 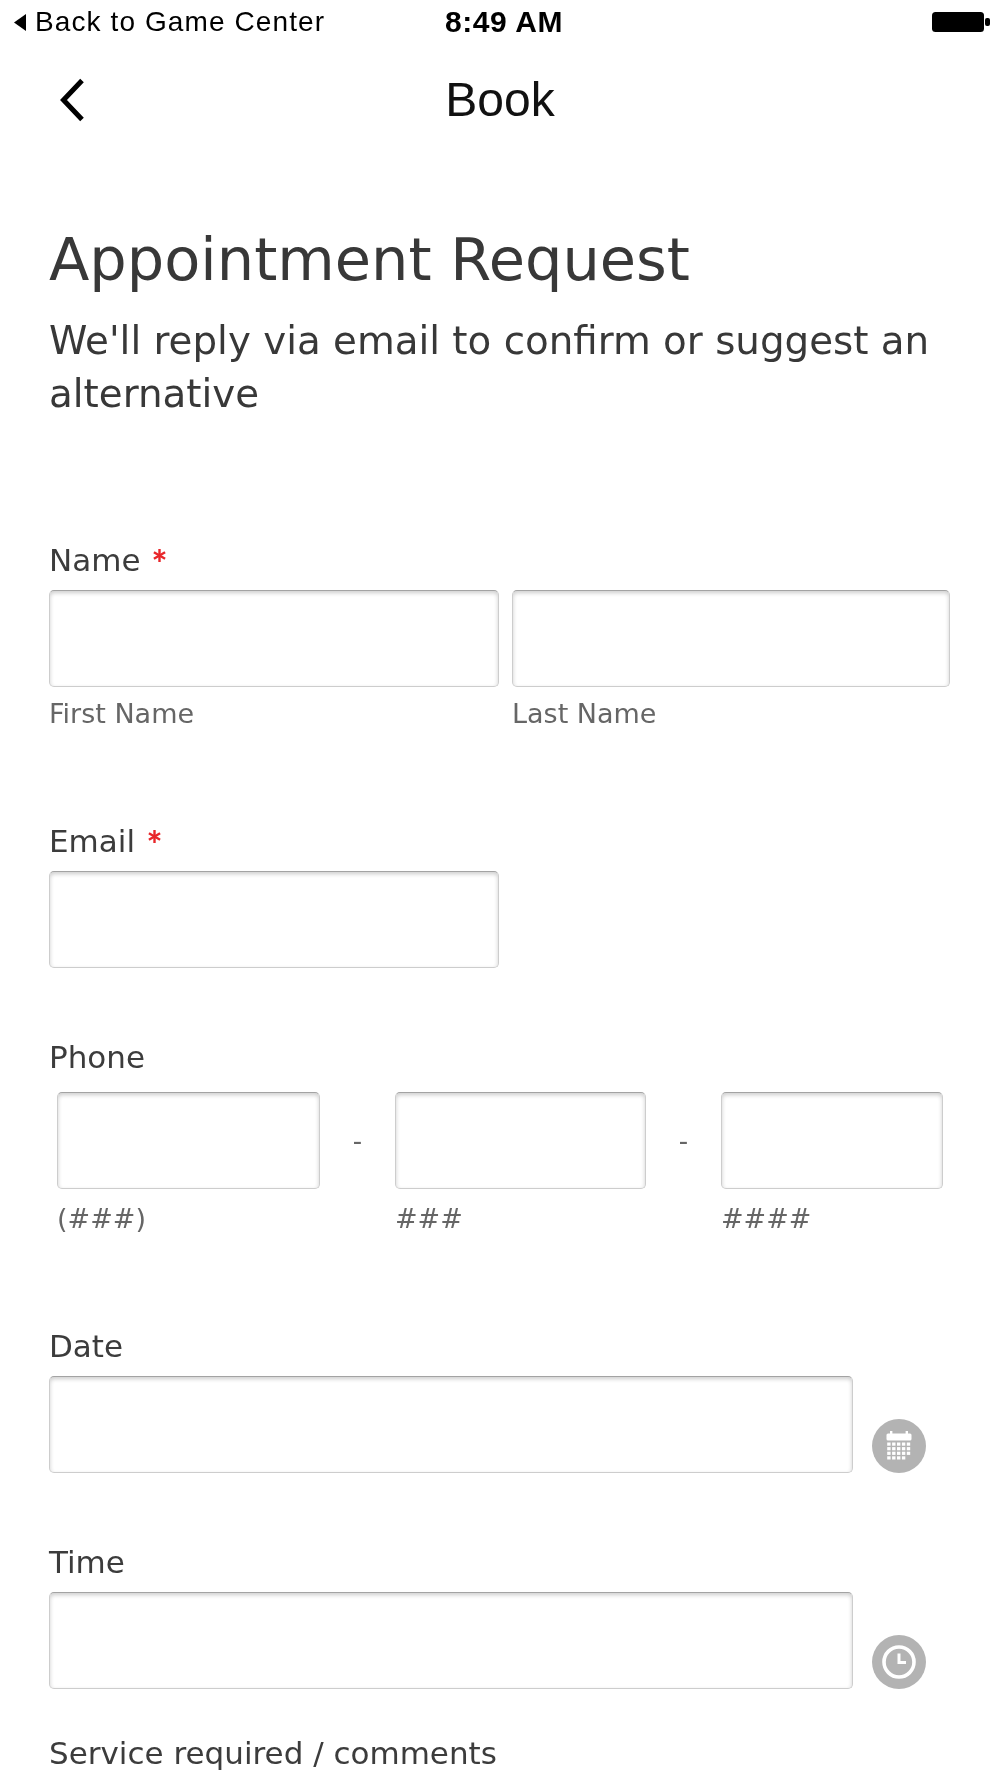 What do you see at coordinates (370, 260) in the screenshot?
I see `form-title: Appointment Request` at bounding box center [370, 260].